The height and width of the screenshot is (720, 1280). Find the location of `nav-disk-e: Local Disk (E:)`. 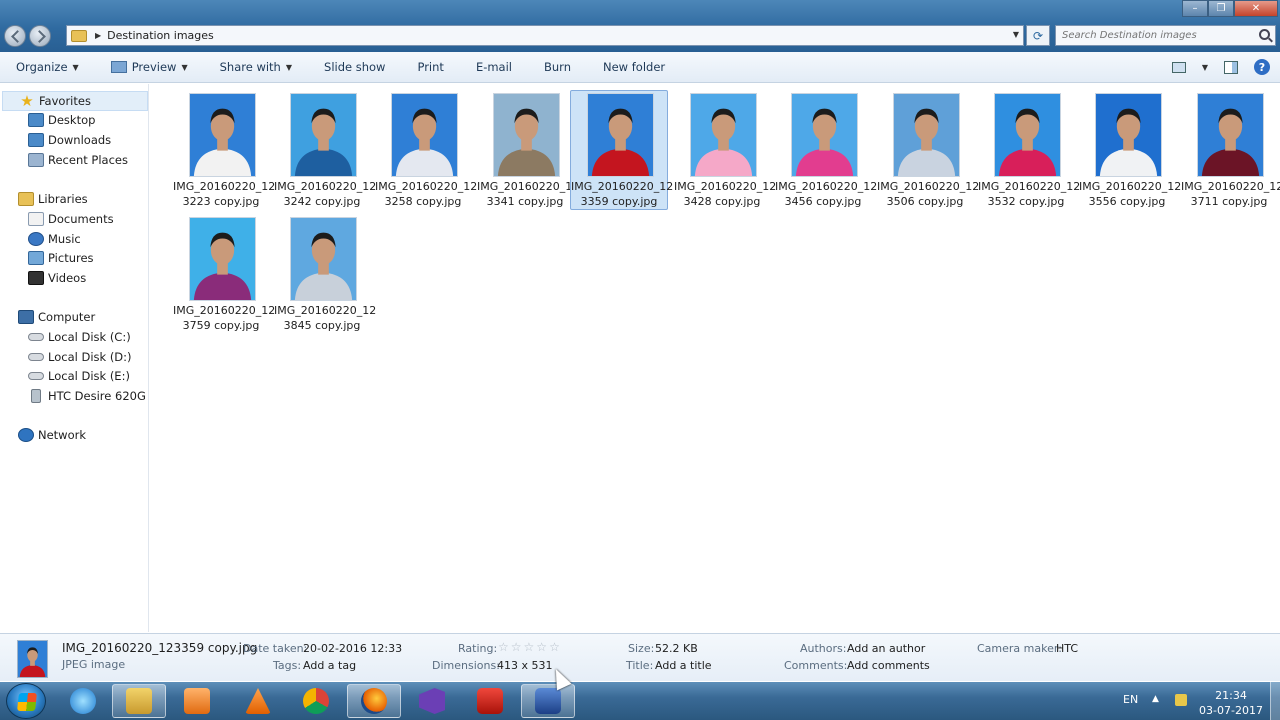

nav-disk-e: Local Disk (E:) is located at coordinates (79, 376).